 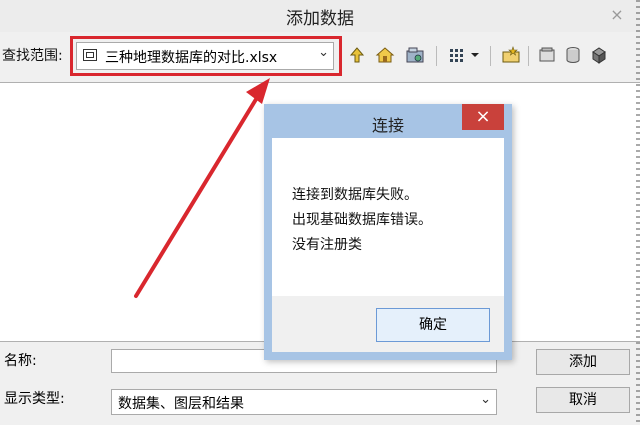 I want to click on catalog-icon, so click(x=547, y=55).